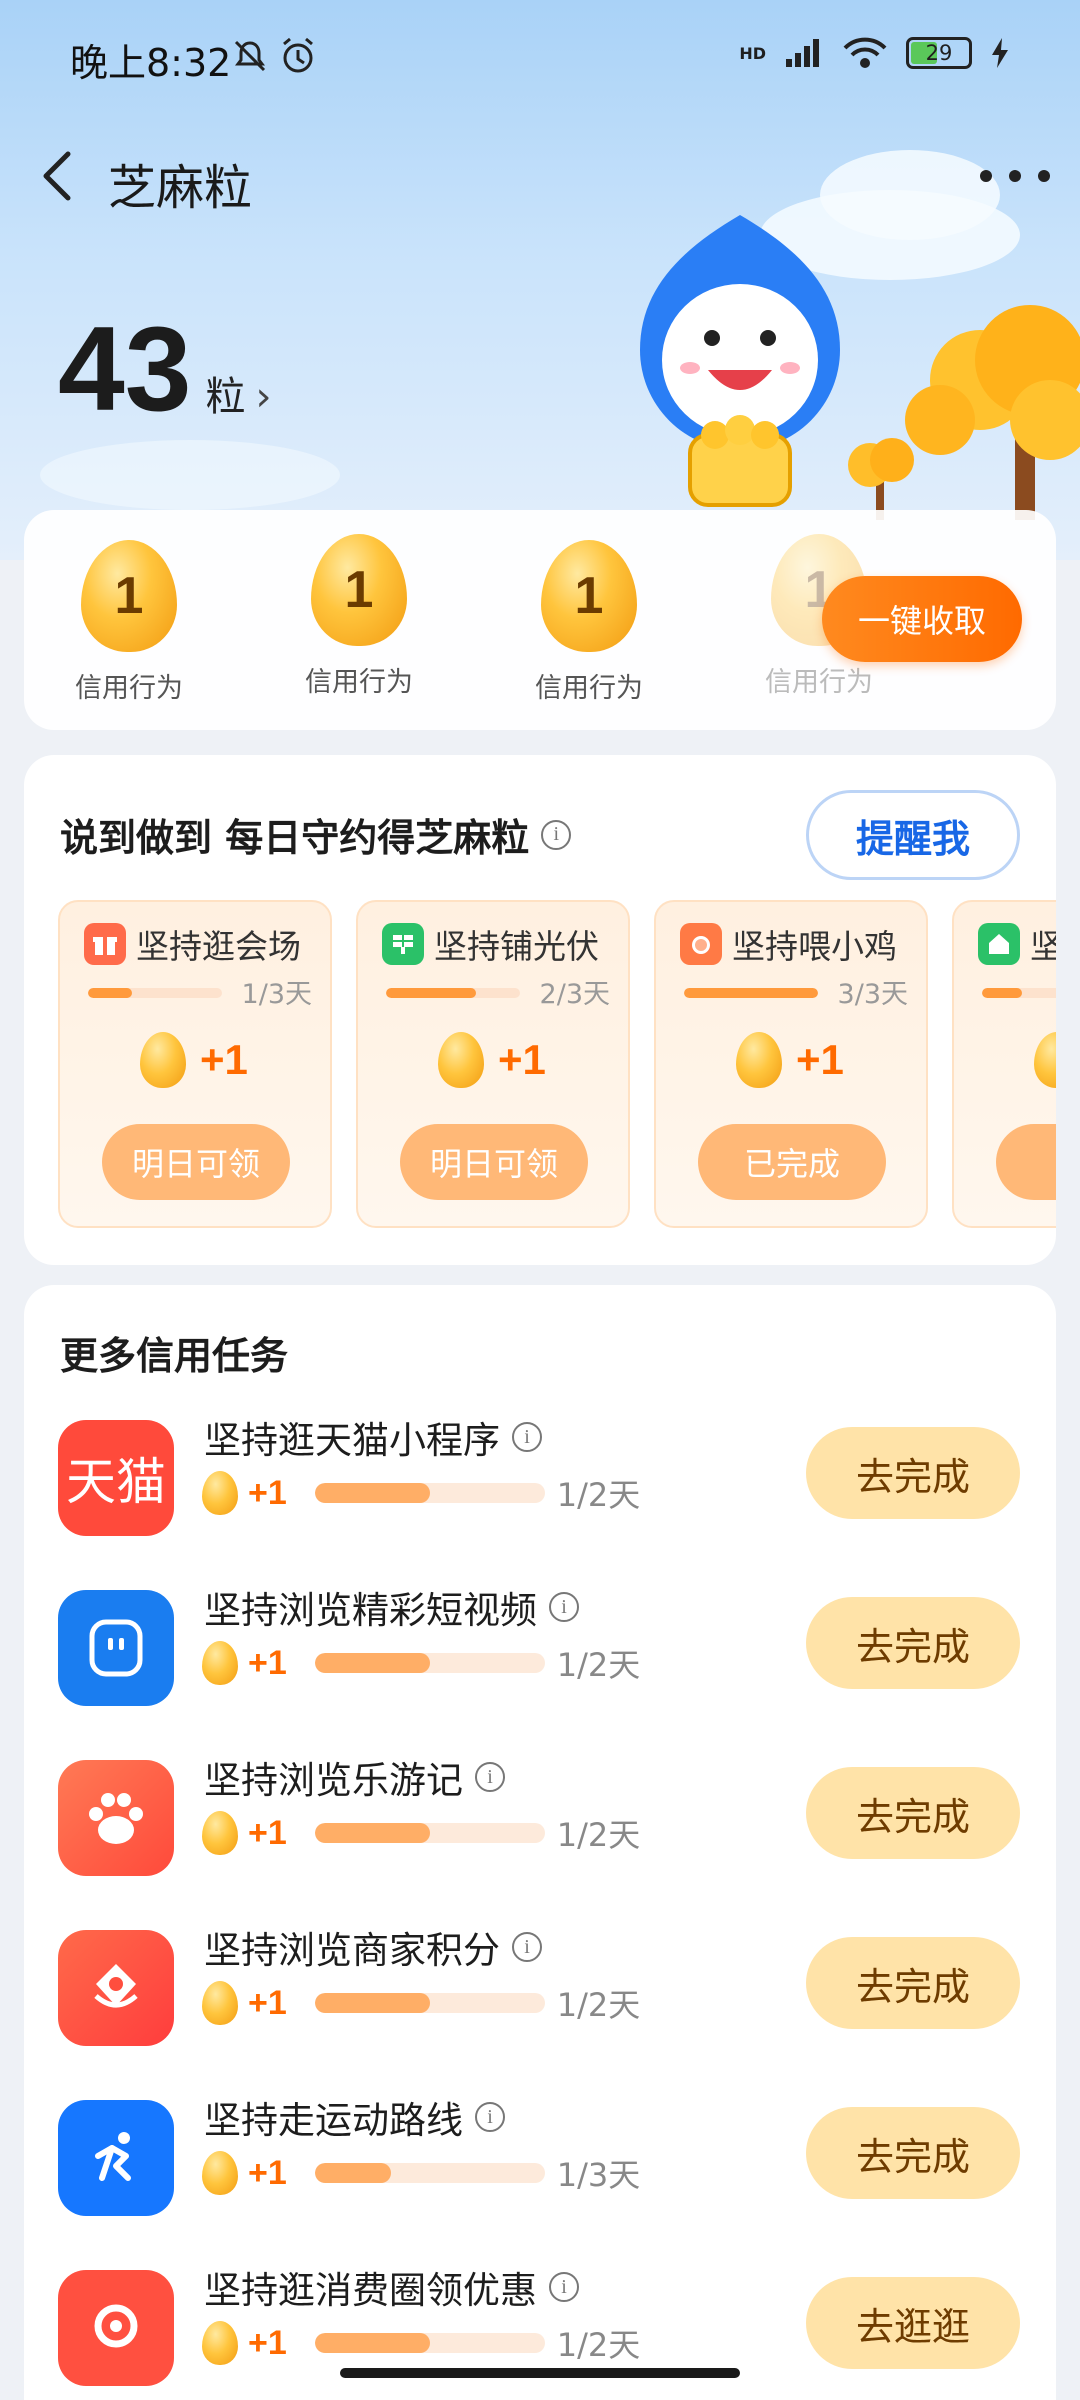 The image size is (1080, 2400). Describe the element at coordinates (1043, 946) in the screenshot. I see `daily-task-title: 坚` at that location.